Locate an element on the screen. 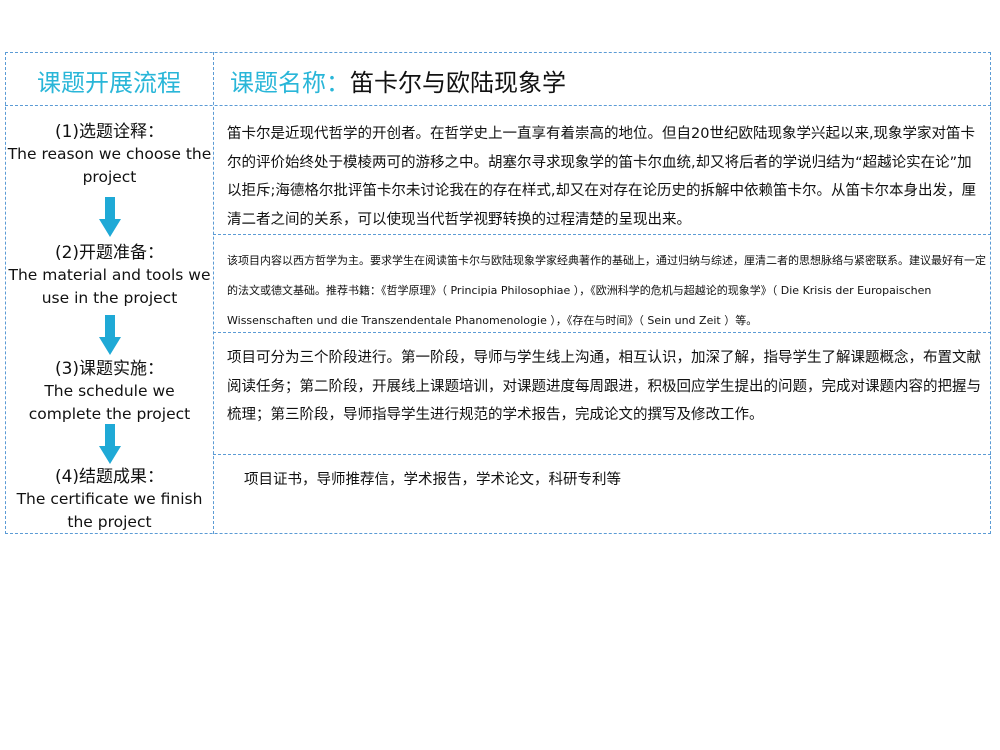 The height and width of the screenshot is (750, 1000). project-name: 笛卡尔与欧陆现象学 is located at coordinates (458, 82).